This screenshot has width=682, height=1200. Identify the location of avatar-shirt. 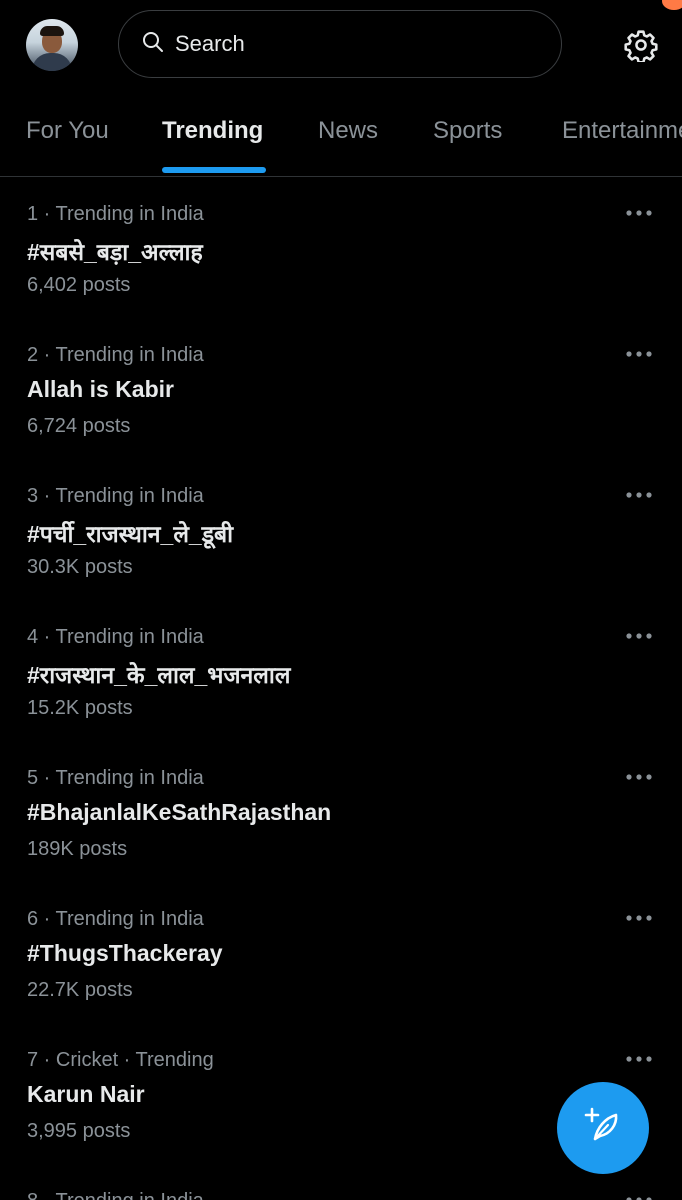
(52, 62).